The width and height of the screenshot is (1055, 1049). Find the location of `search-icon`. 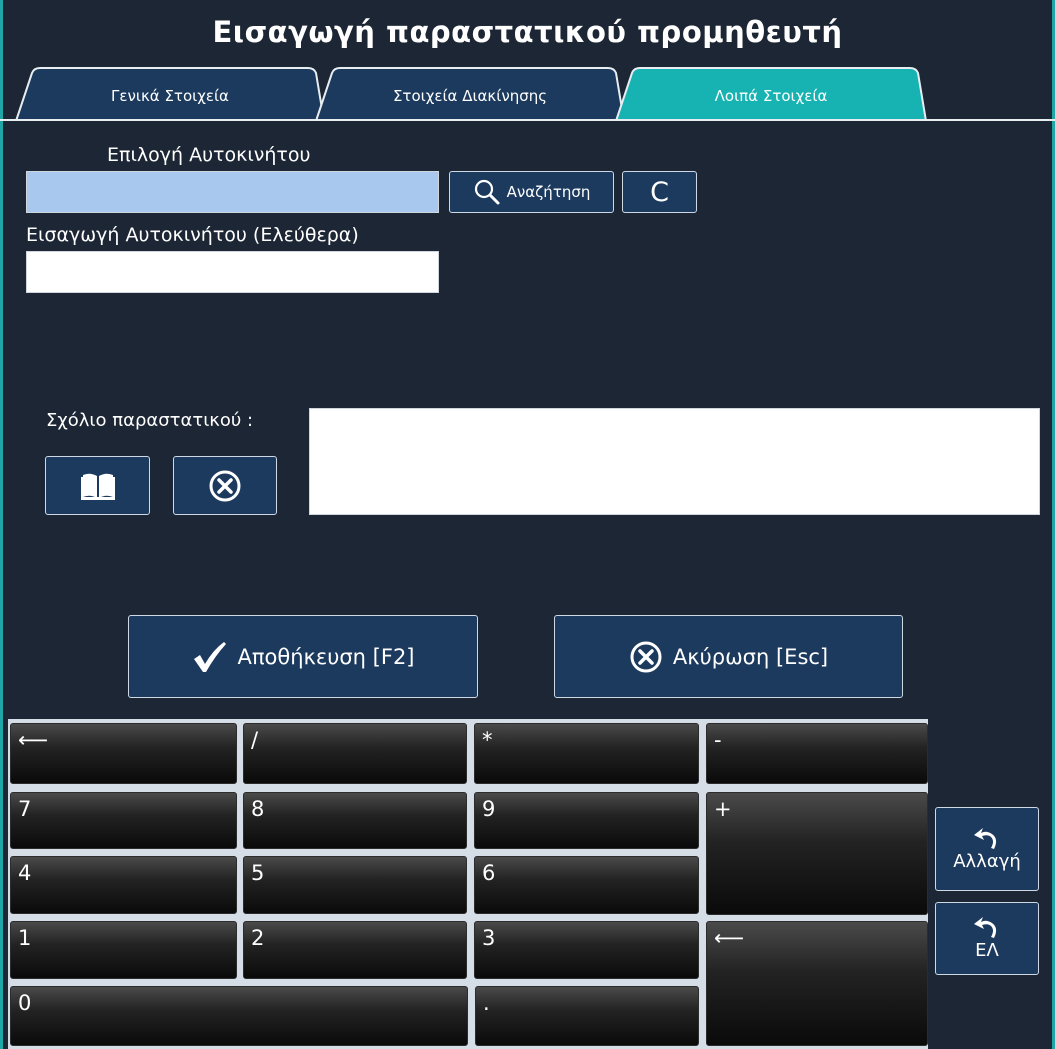

search-icon is located at coordinates (487, 192).